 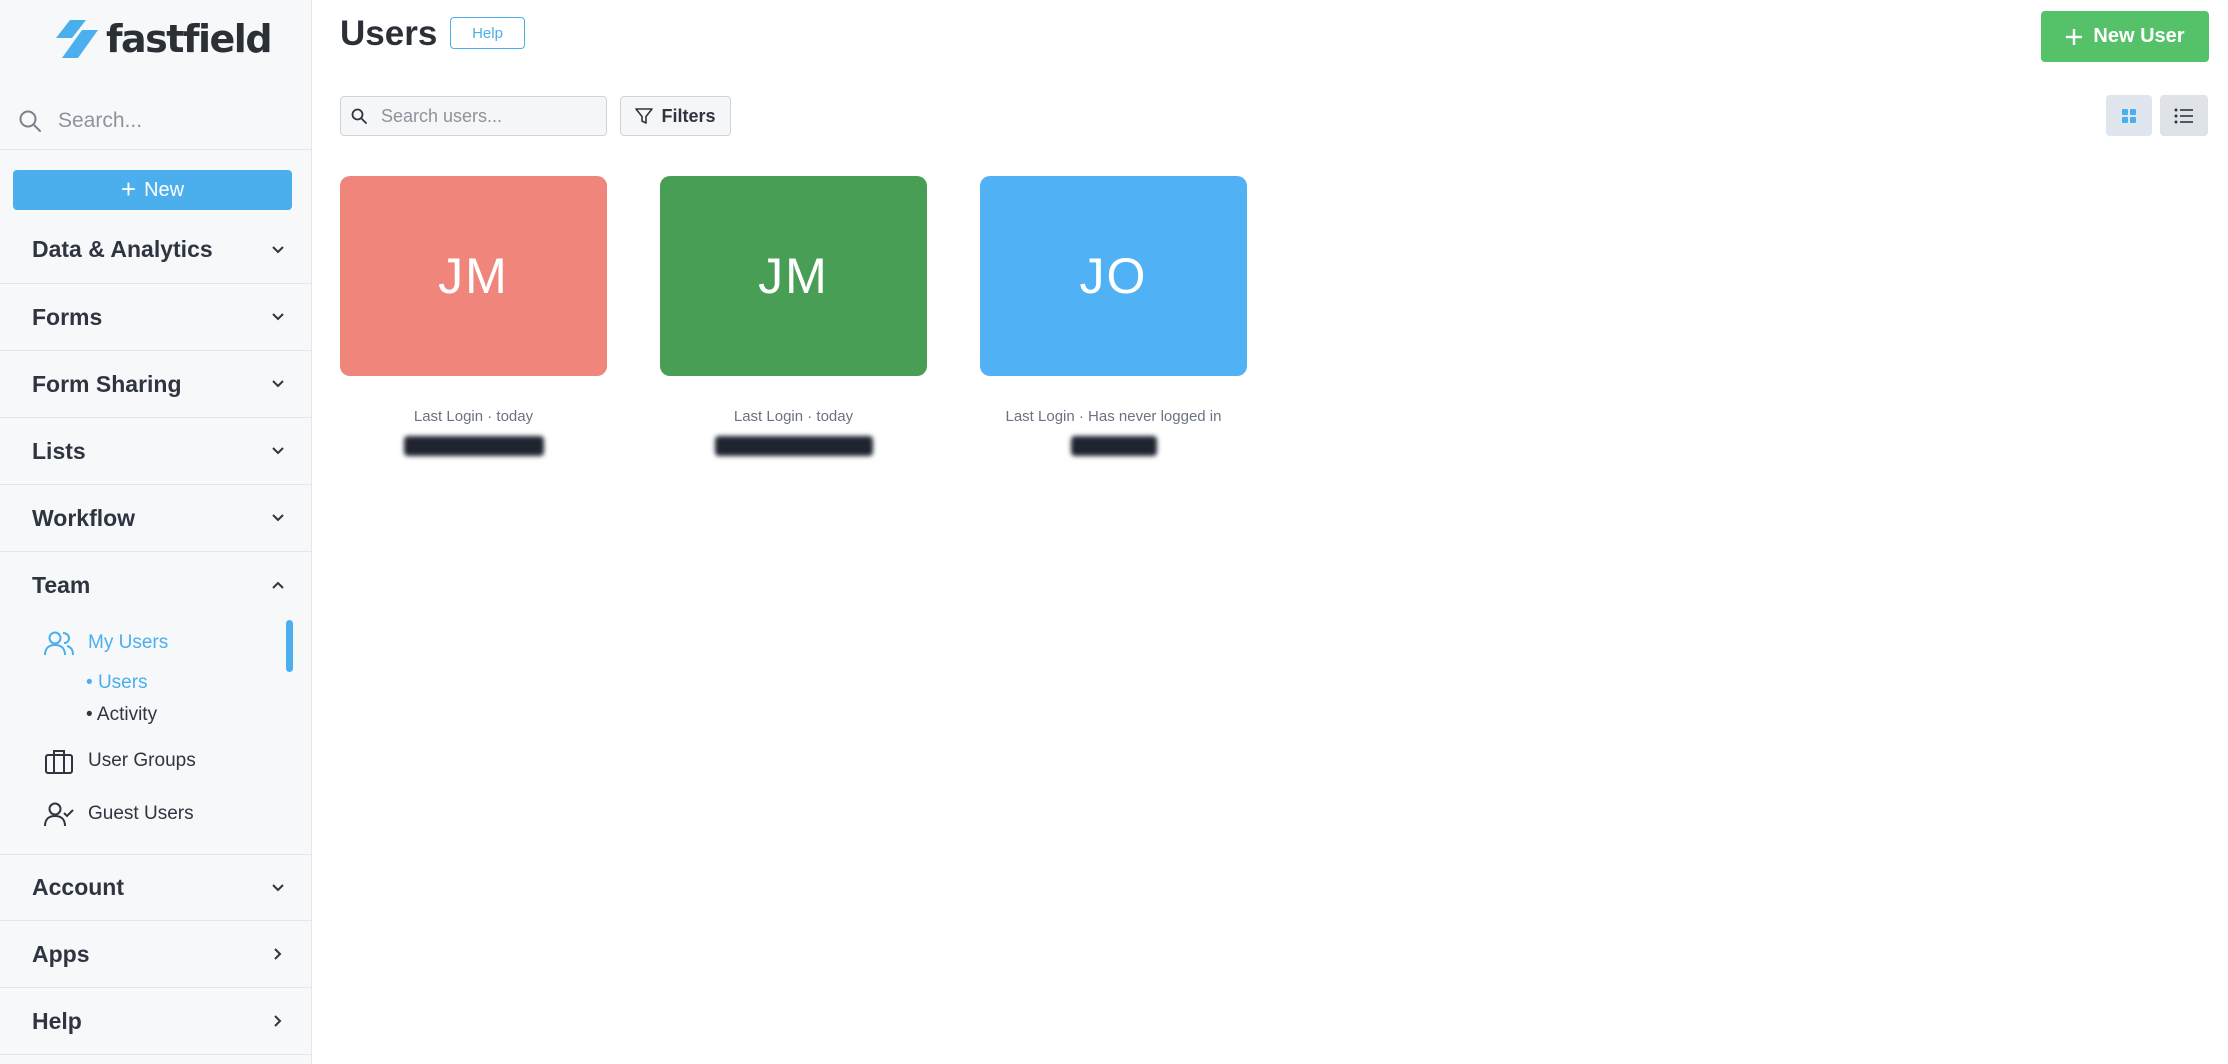 I want to click on nav-section-lists: Lists, so click(x=155, y=451).